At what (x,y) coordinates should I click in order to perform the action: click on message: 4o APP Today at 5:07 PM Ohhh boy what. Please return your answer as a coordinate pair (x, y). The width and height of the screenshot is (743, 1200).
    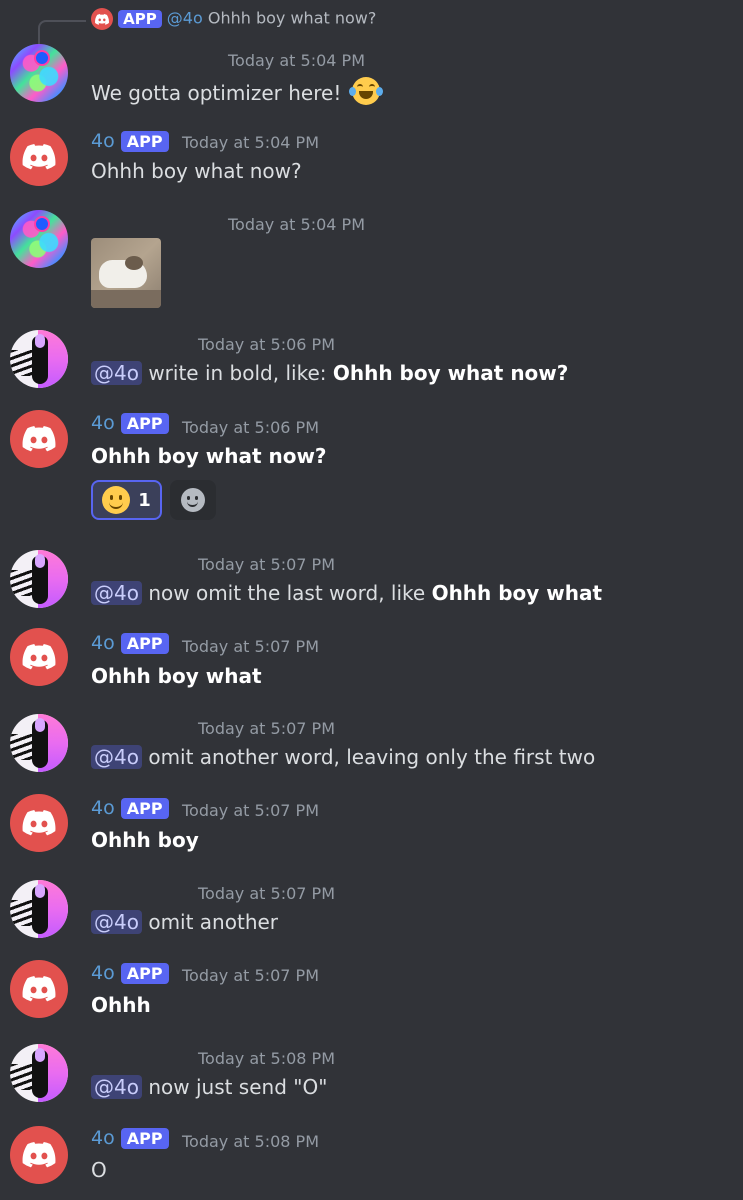
    Looking at the image, I should click on (371, 662).